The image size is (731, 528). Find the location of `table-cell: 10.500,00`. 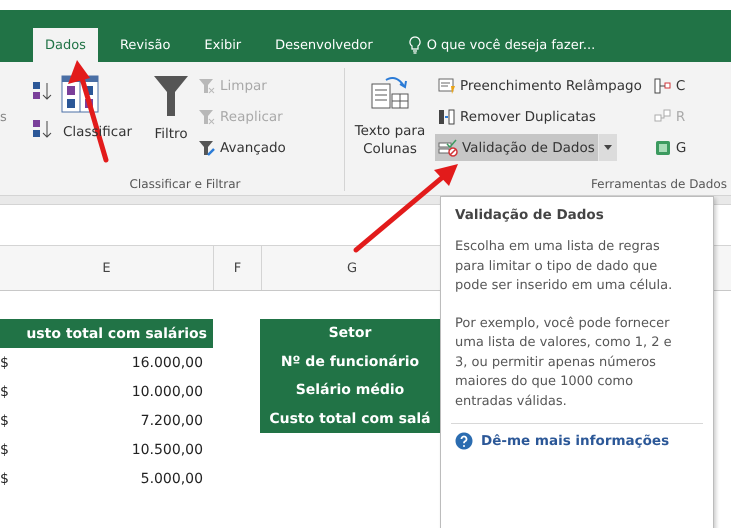

table-cell: 10.500,00 is located at coordinates (167, 450).